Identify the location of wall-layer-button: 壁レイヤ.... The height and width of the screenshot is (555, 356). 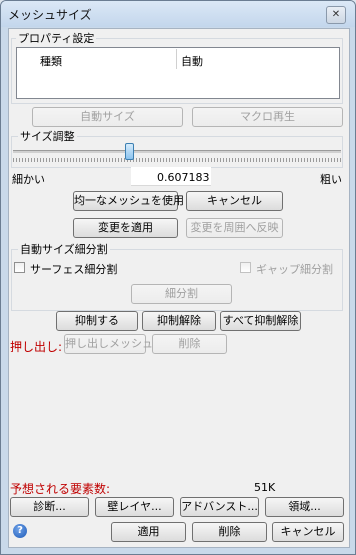
(134, 507).